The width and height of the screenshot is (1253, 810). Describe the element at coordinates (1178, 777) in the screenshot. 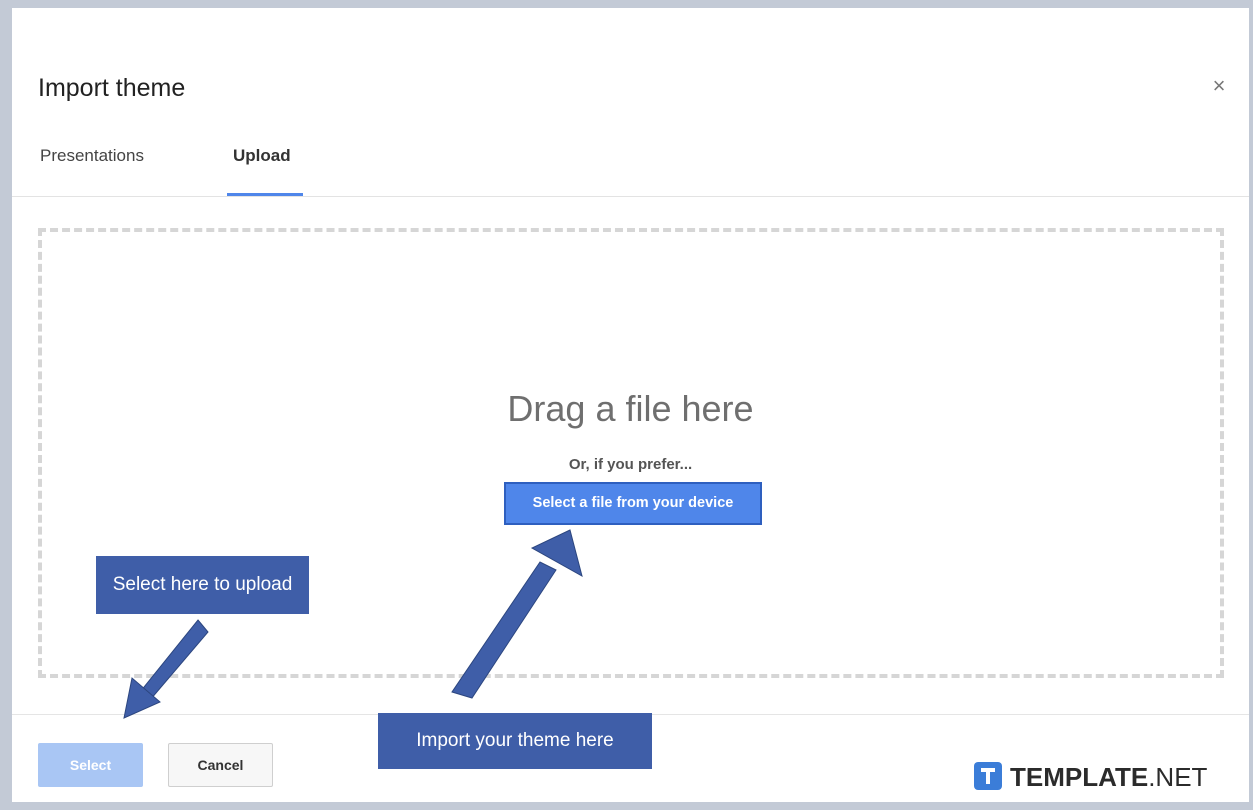

I see `logo-suffix: .NET` at that location.